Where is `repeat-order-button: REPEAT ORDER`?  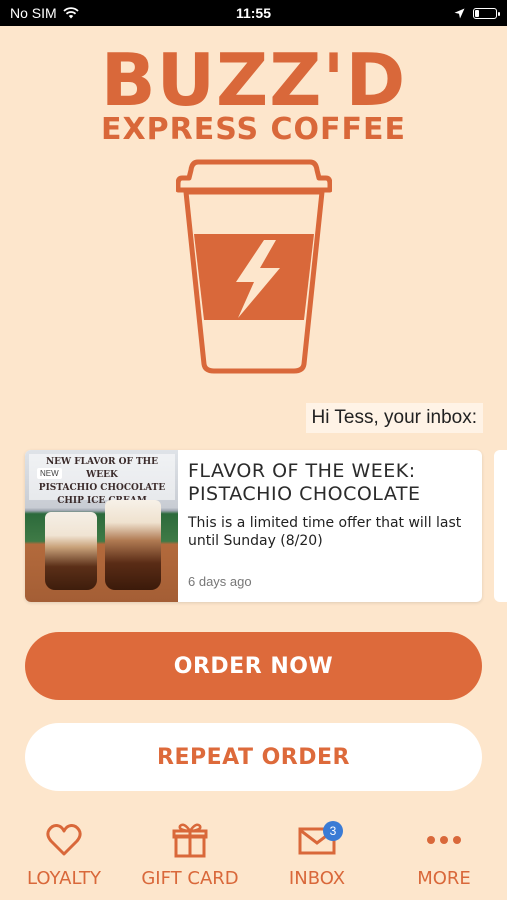 repeat-order-button: REPEAT ORDER is located at coordinates (253, 757).